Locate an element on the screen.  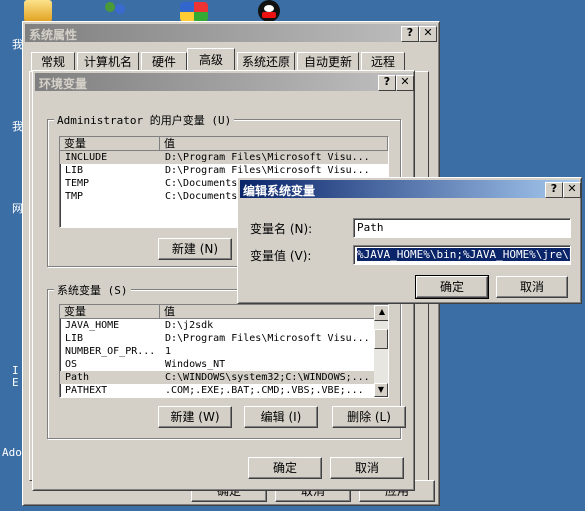
user-list-header: 变量 值 is located at coordinates (224, 144).